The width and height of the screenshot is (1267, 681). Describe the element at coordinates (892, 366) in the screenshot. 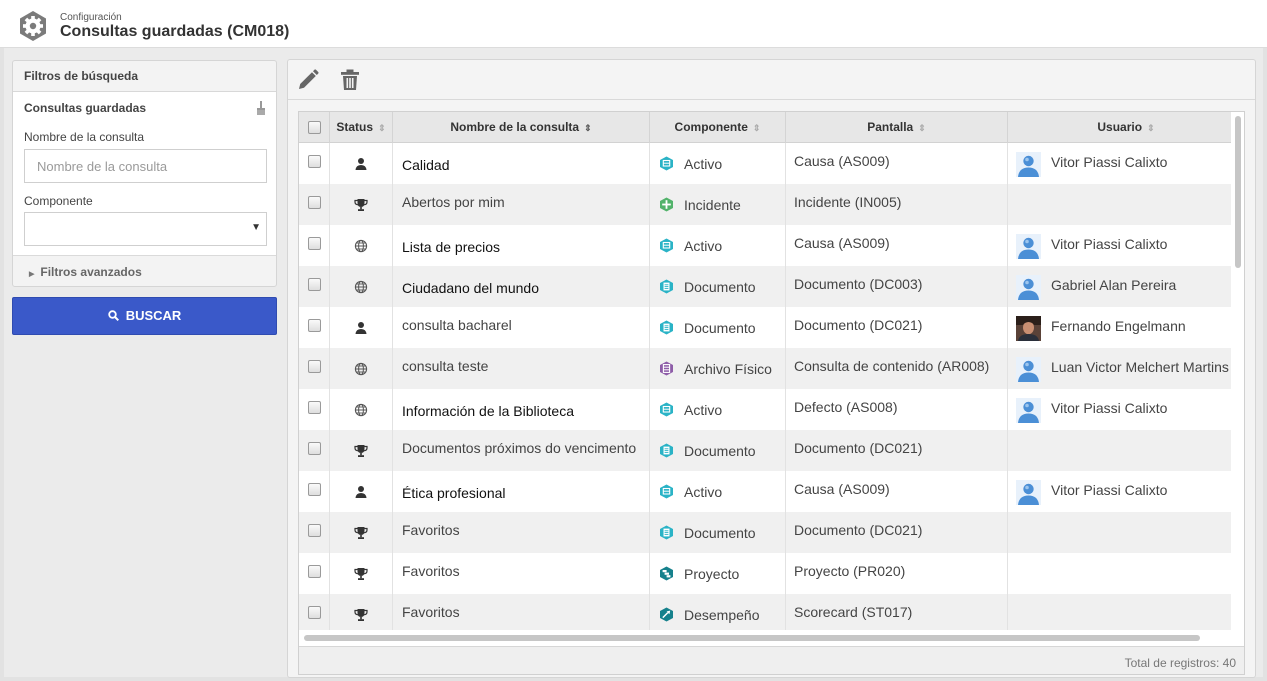

I see `screen-name: Consulta de contenido (AR008)` at that location.